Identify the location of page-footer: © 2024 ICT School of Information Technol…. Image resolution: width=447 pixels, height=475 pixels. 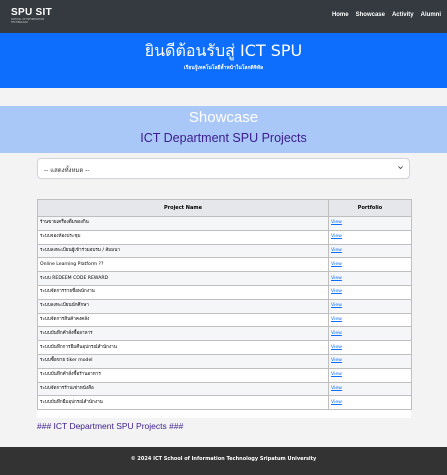
(223, 461).